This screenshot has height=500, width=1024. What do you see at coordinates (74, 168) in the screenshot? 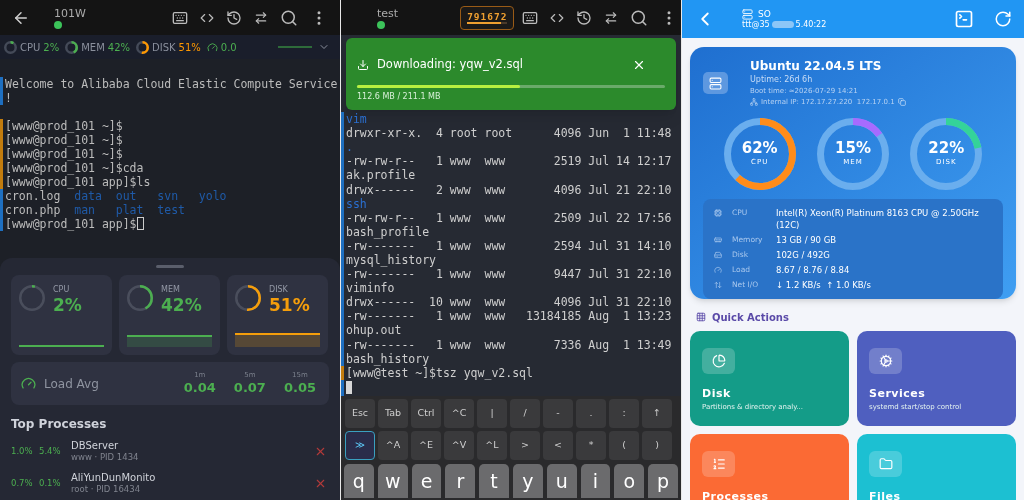
I see `terminal-line: [www@prod_101 ~]$cda` at bounding box center [74, 168].